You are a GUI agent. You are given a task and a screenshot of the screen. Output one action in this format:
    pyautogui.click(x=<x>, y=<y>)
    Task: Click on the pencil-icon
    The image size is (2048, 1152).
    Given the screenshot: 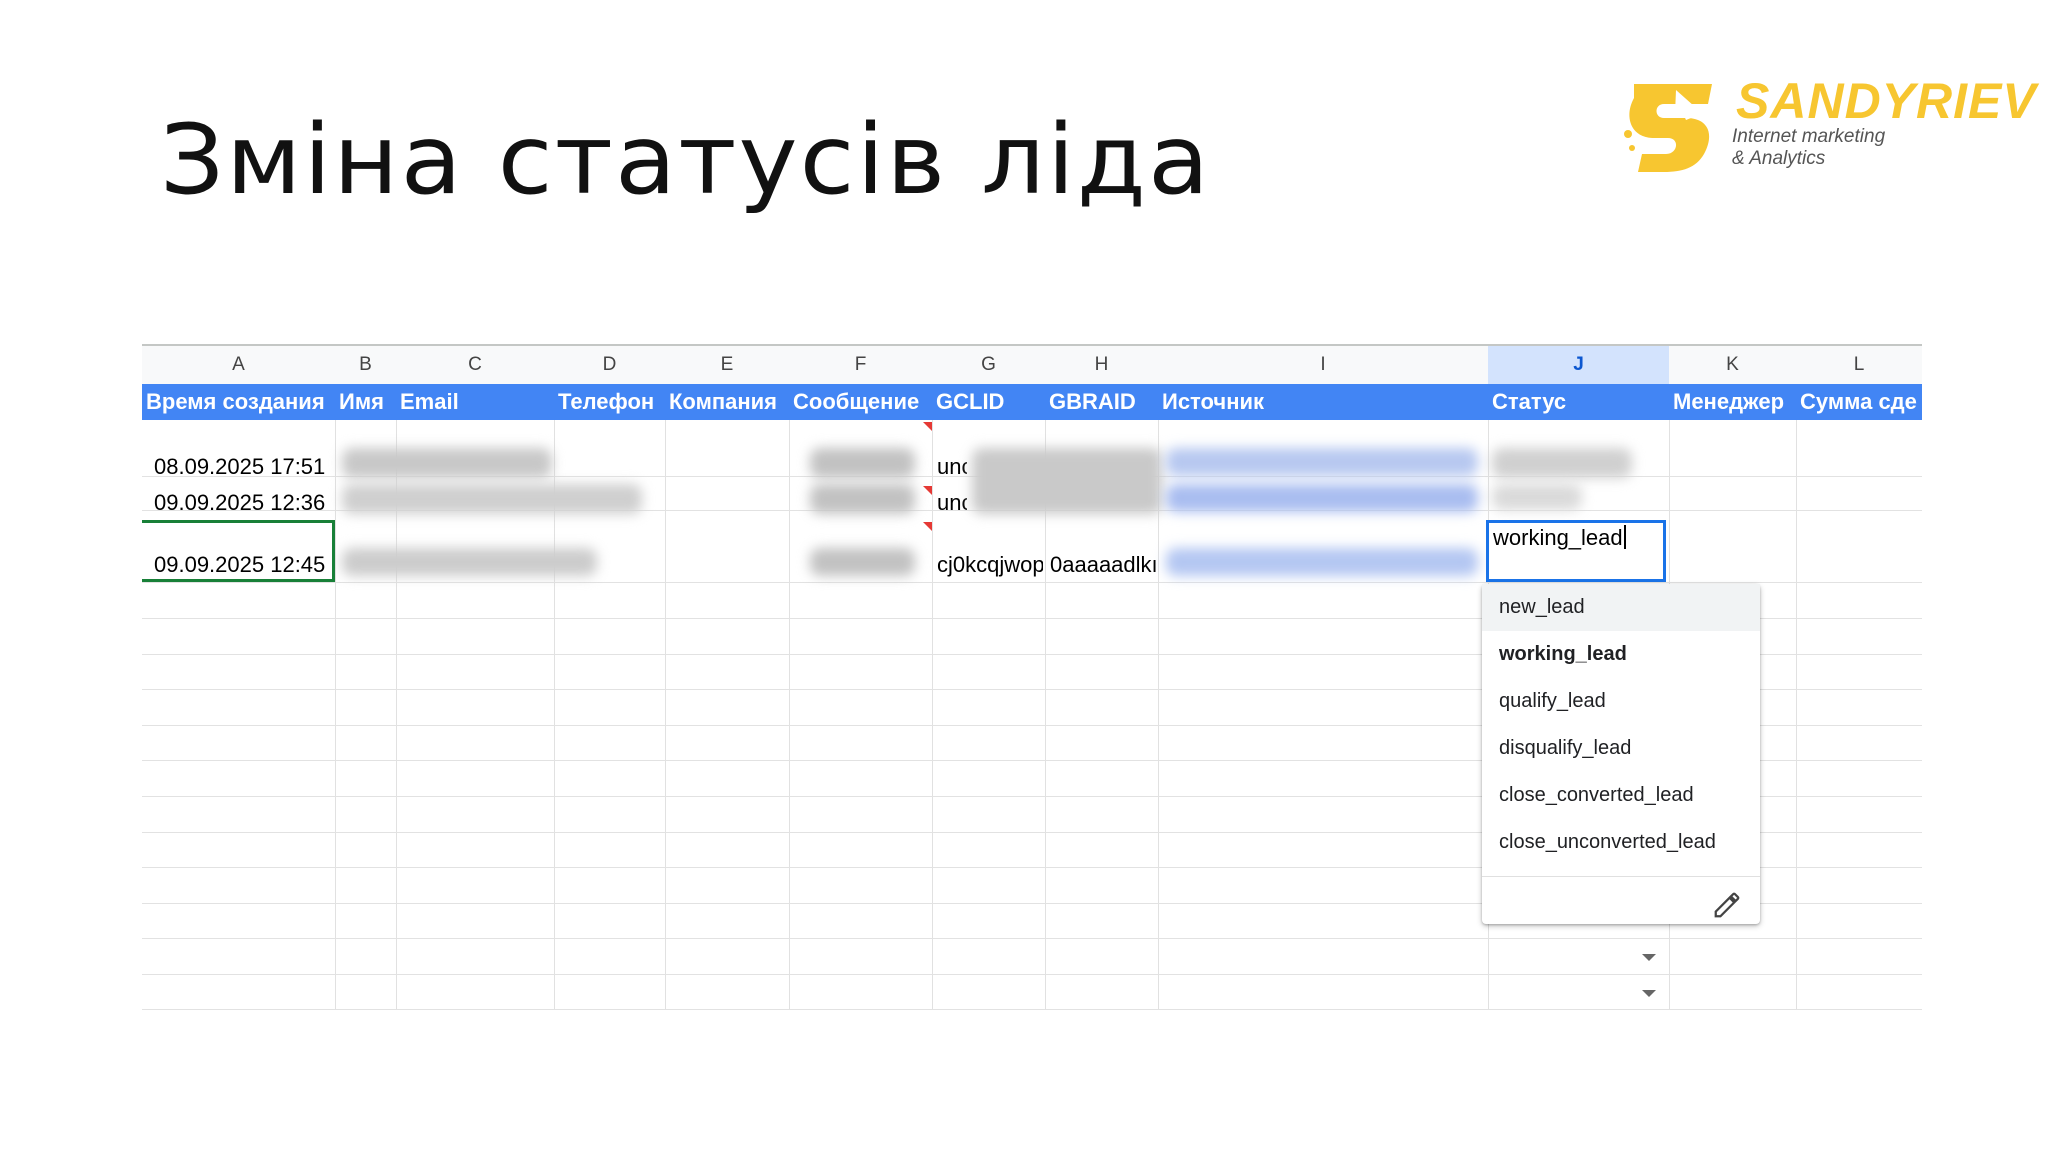 What is the action you would take?
    pyautogui.click(x=1727, y=905)
    